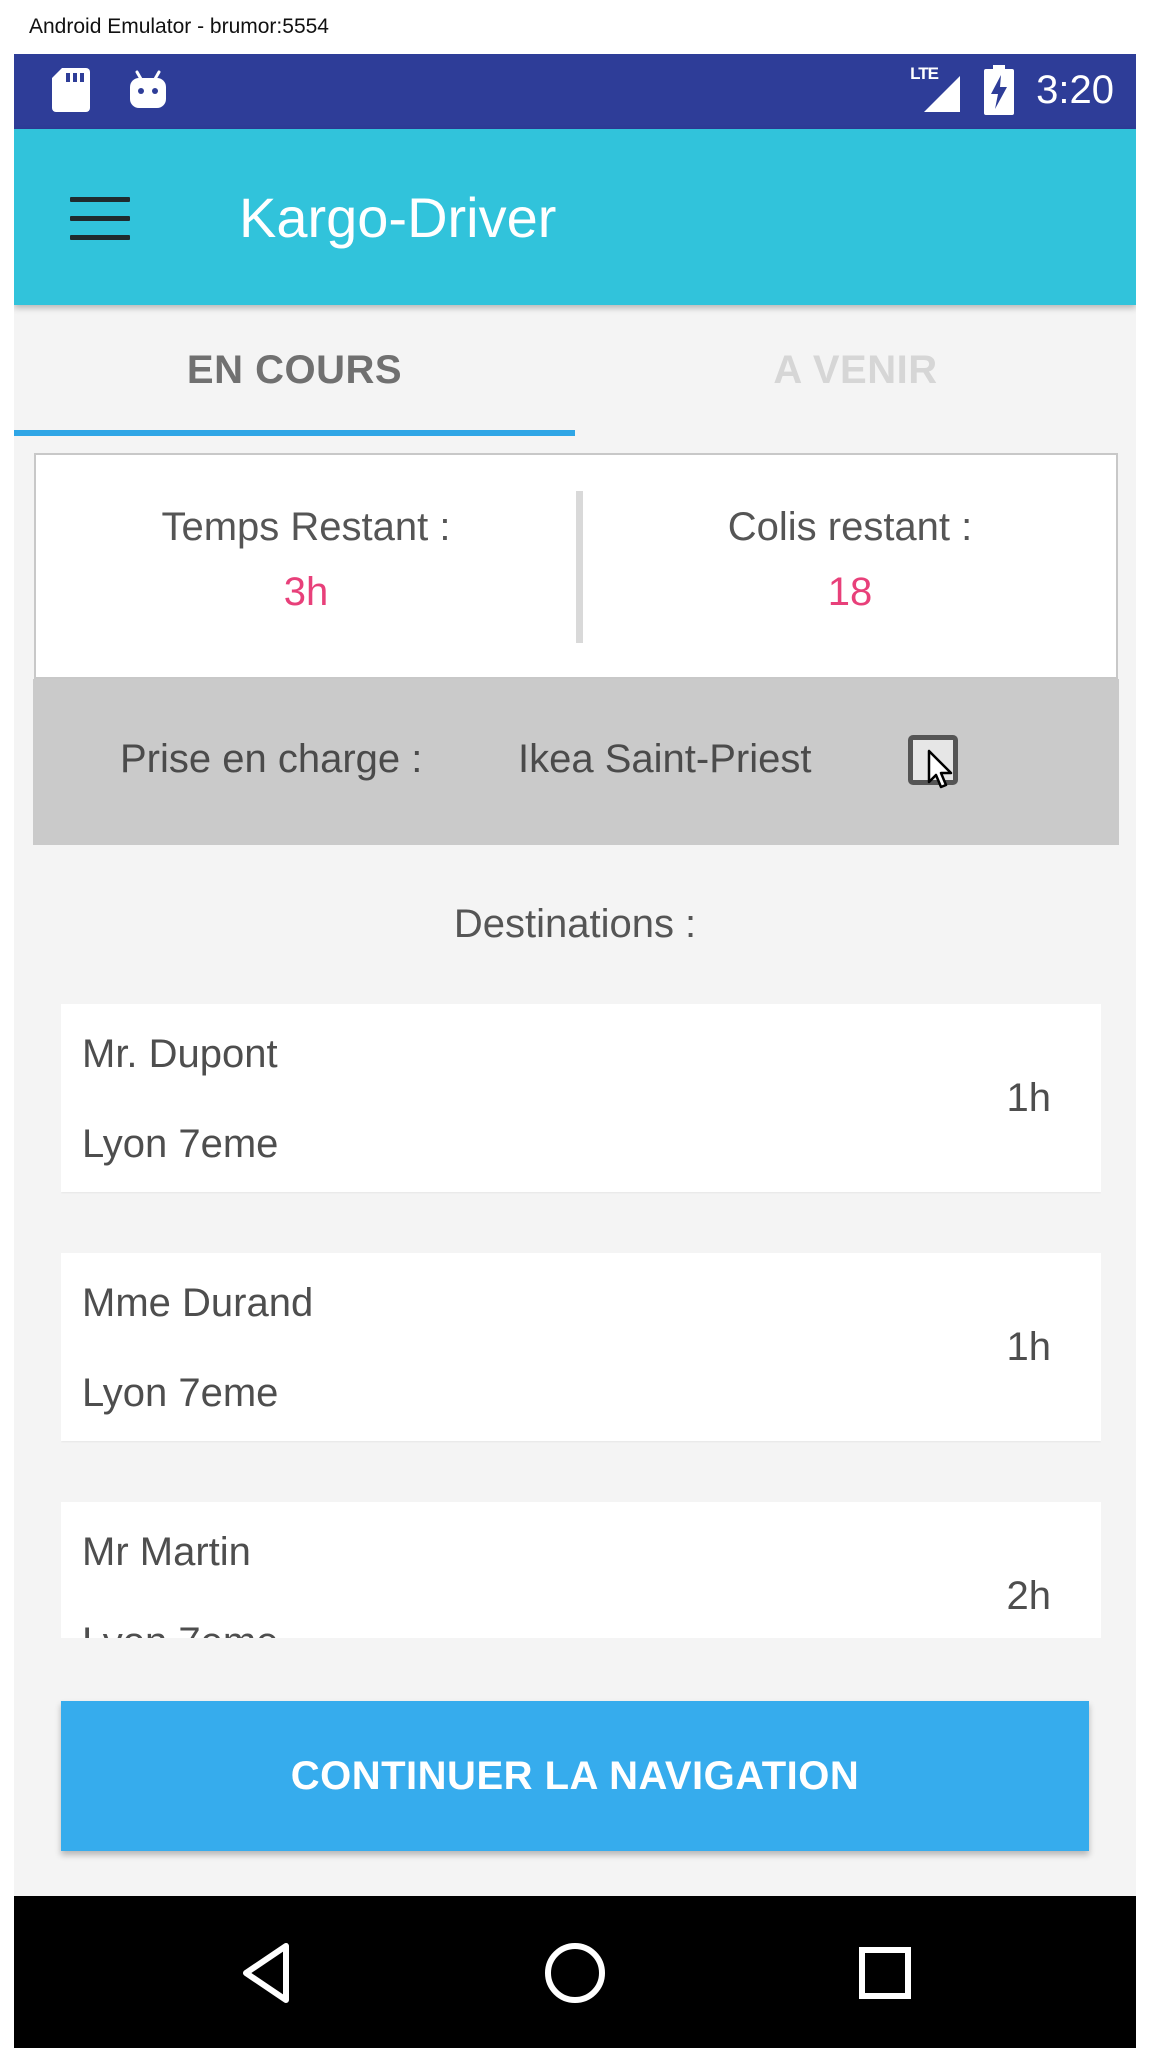 The image size is (1152, 2048). I want to click on destination-name: Mr Martin, so click(166, 1552).